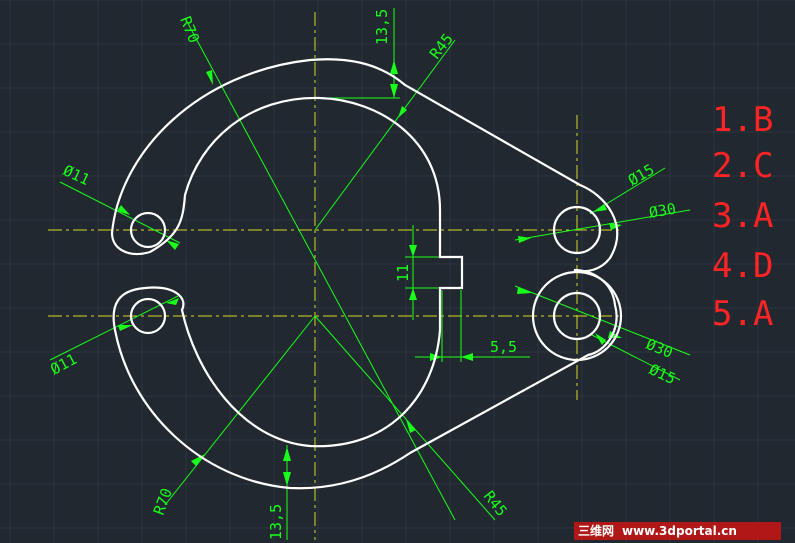 The image size is (795, 543). Describe the element at coordinates (742, 266) in the screenshot. I see `answer-4: 4.D` at that location.